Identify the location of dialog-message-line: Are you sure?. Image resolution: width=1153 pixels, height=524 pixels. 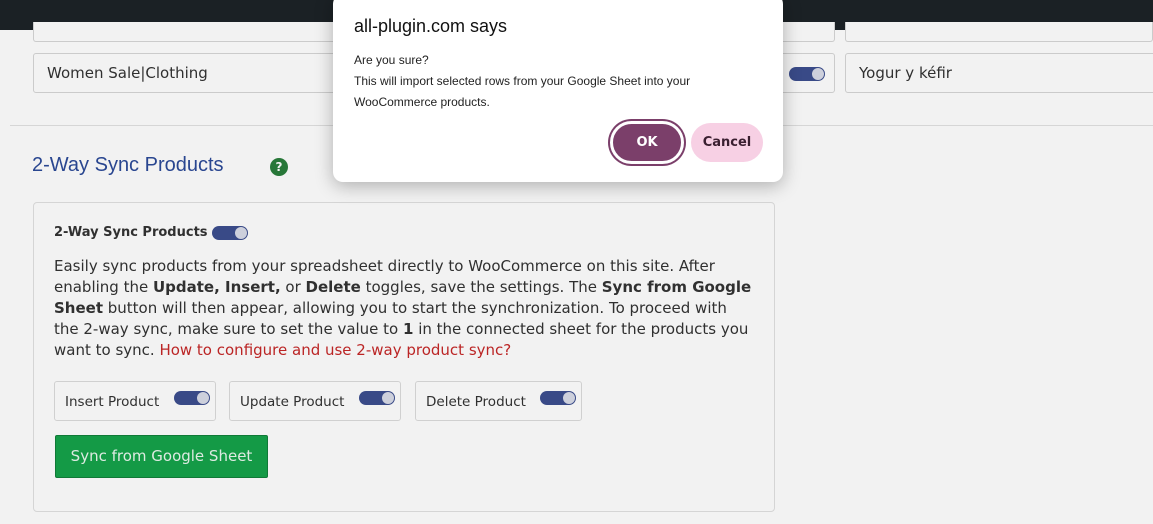
(391, 60).